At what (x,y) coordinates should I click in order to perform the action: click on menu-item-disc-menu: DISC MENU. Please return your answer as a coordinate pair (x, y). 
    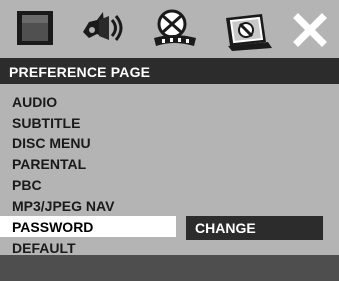
    Looking at the image, I should click on (88, 142).